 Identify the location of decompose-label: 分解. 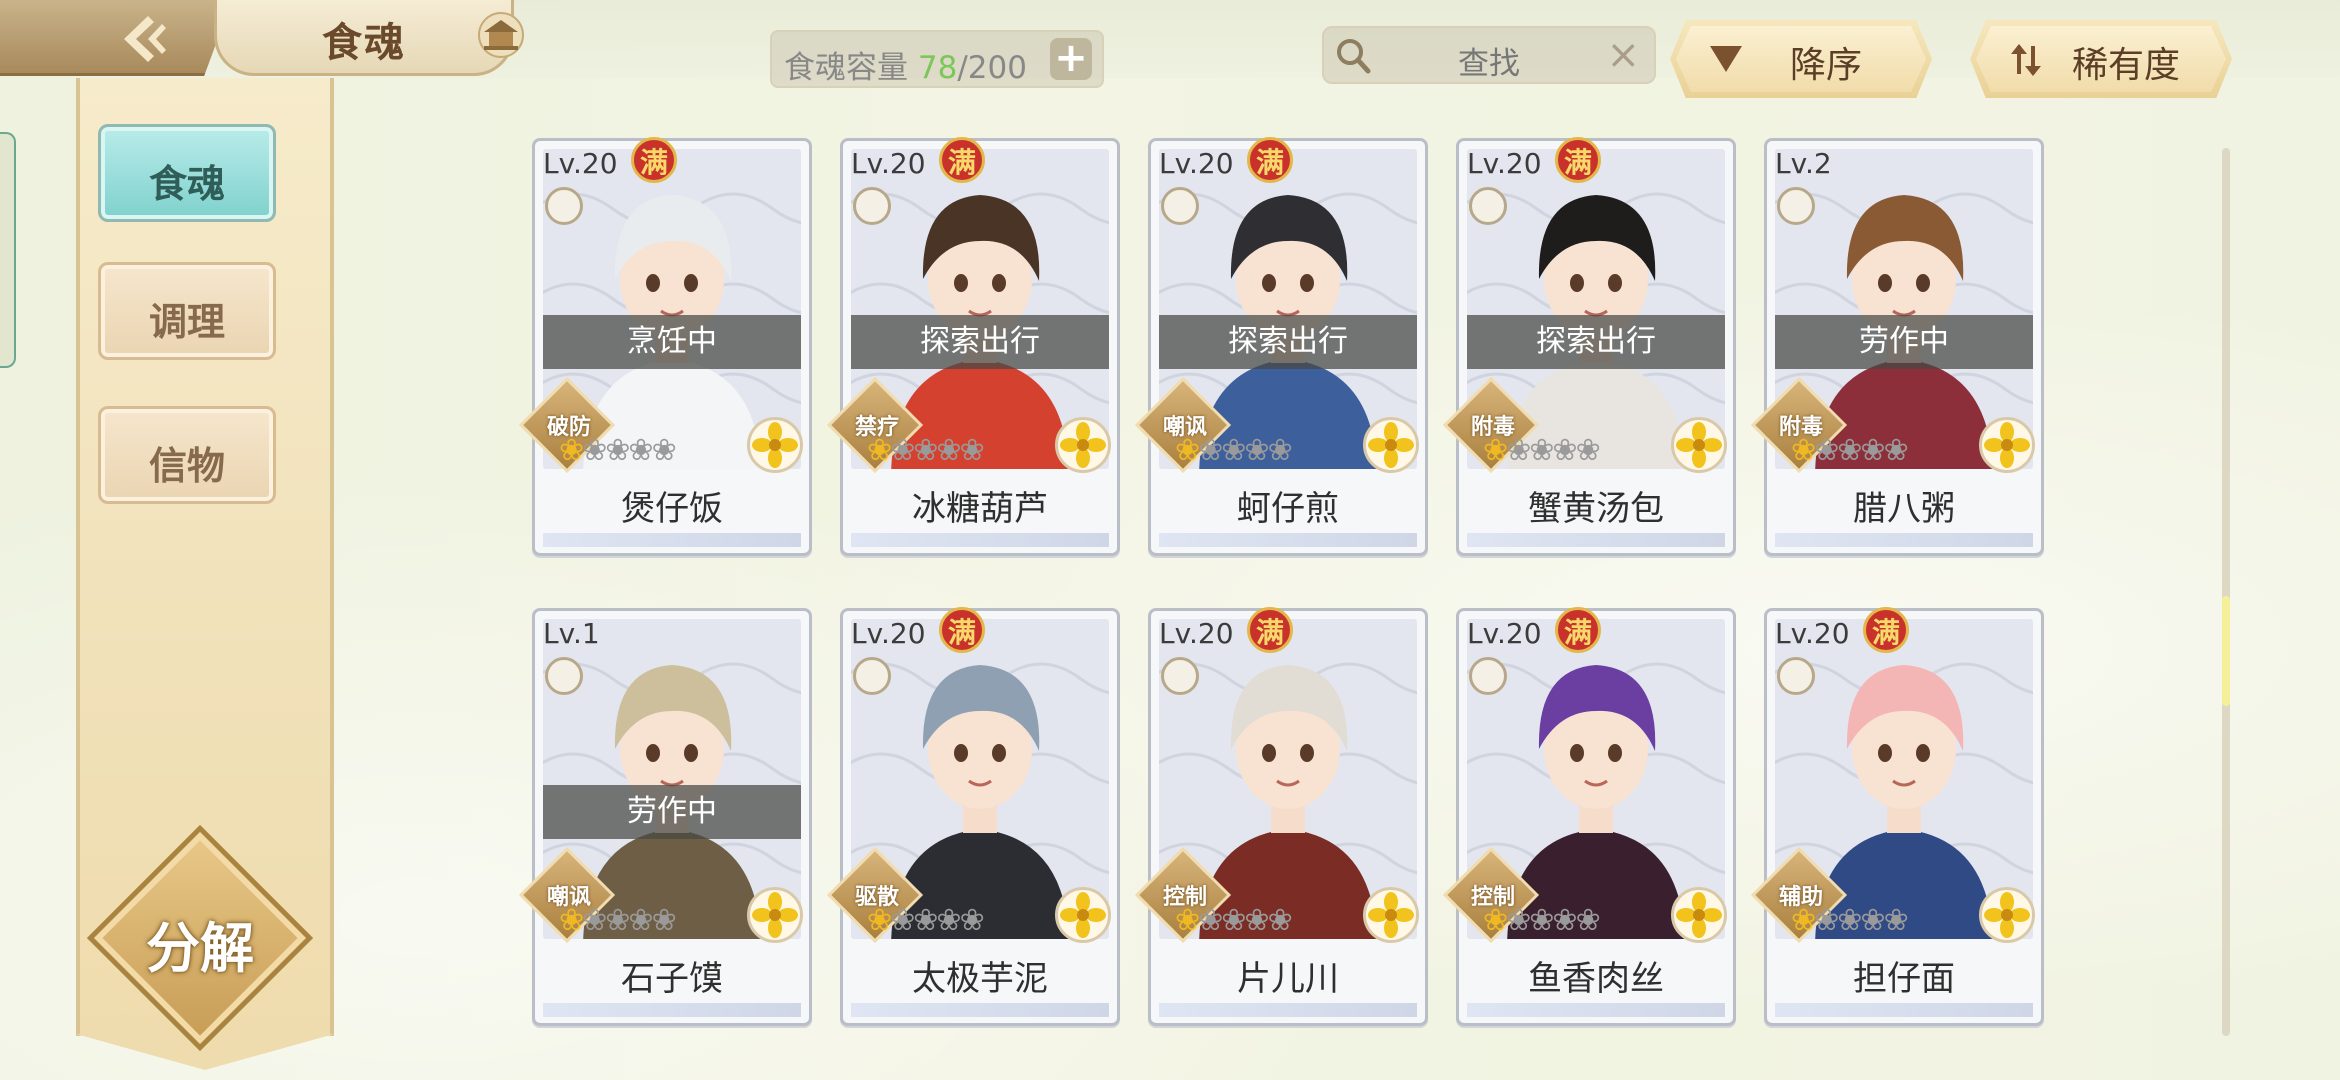
(200, 948).